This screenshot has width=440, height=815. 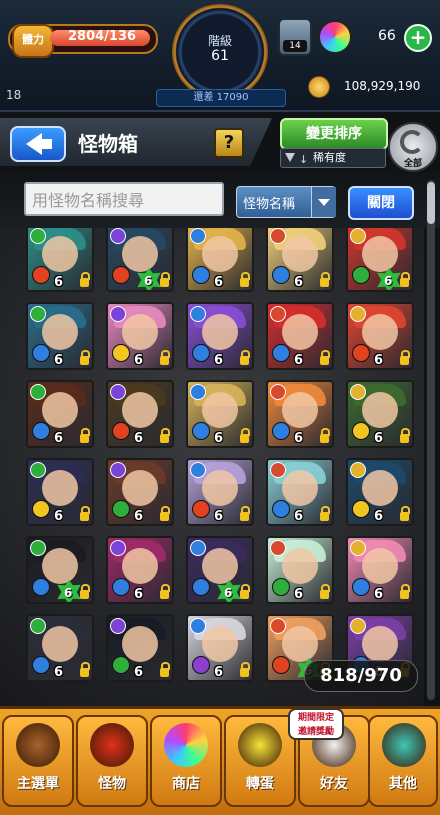 What do you see at coordinates (431, 440) in the screenshot?
I see `scrollbar` at bounding box center [431, 440].